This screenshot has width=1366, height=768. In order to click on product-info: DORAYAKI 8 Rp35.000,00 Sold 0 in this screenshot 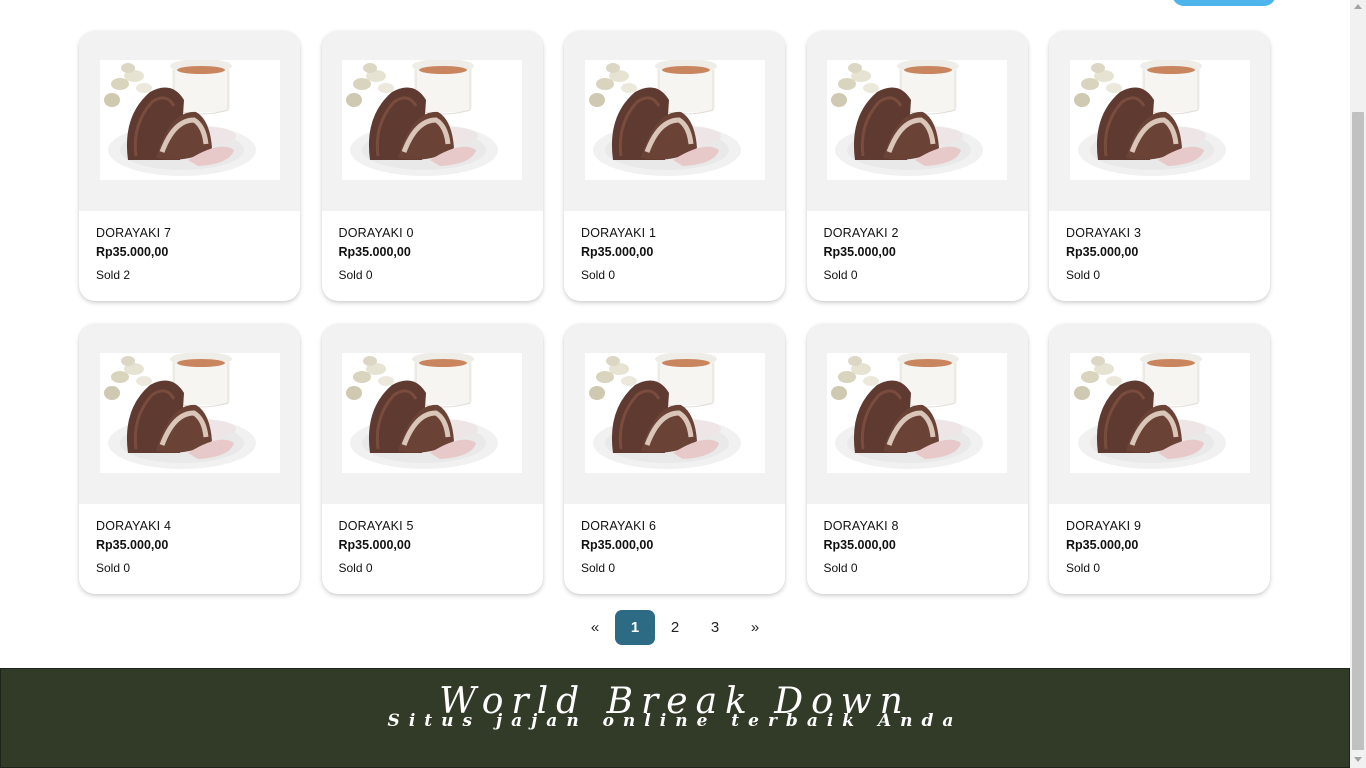, I will do `click(917, 540)`.